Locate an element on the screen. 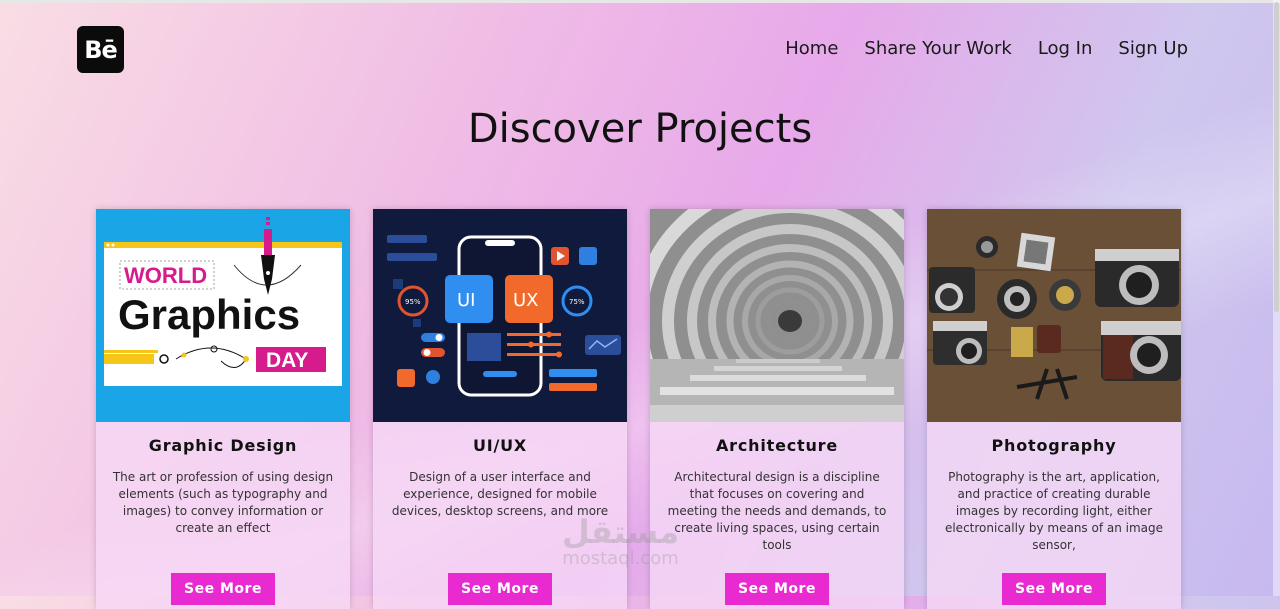  ui-image-label-ux: UX is located at coordinates (526, 300).